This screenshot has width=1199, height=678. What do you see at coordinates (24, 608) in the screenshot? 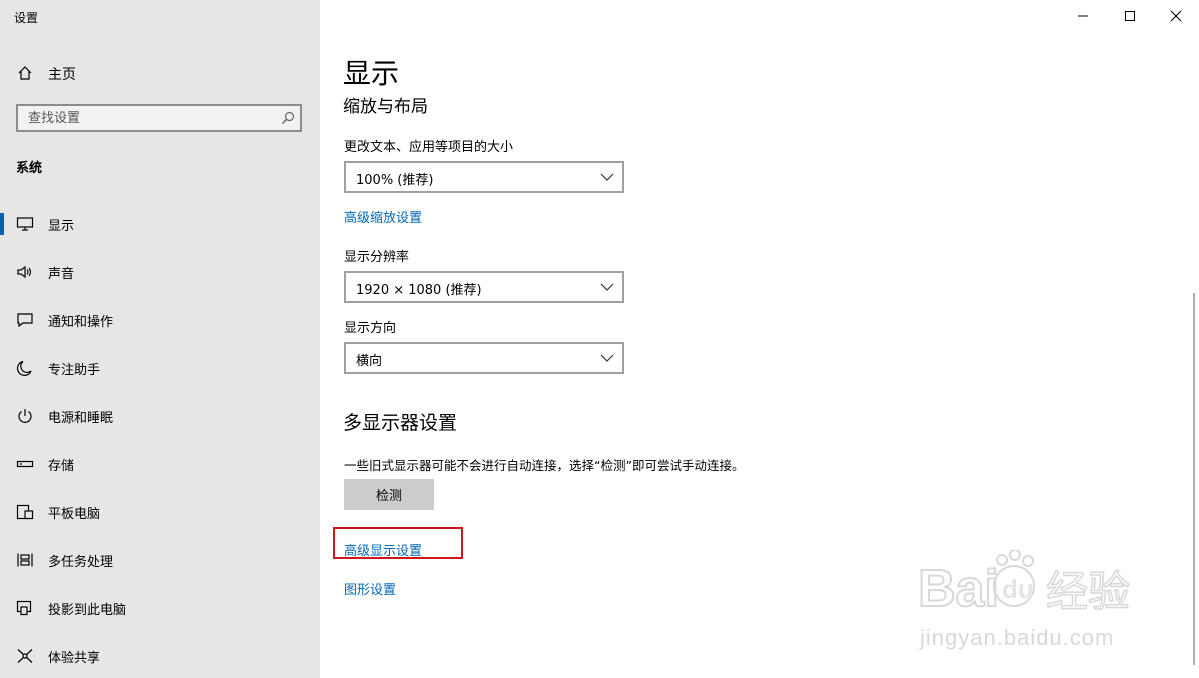
I see `project-icon` at bounding box center [24, 608].